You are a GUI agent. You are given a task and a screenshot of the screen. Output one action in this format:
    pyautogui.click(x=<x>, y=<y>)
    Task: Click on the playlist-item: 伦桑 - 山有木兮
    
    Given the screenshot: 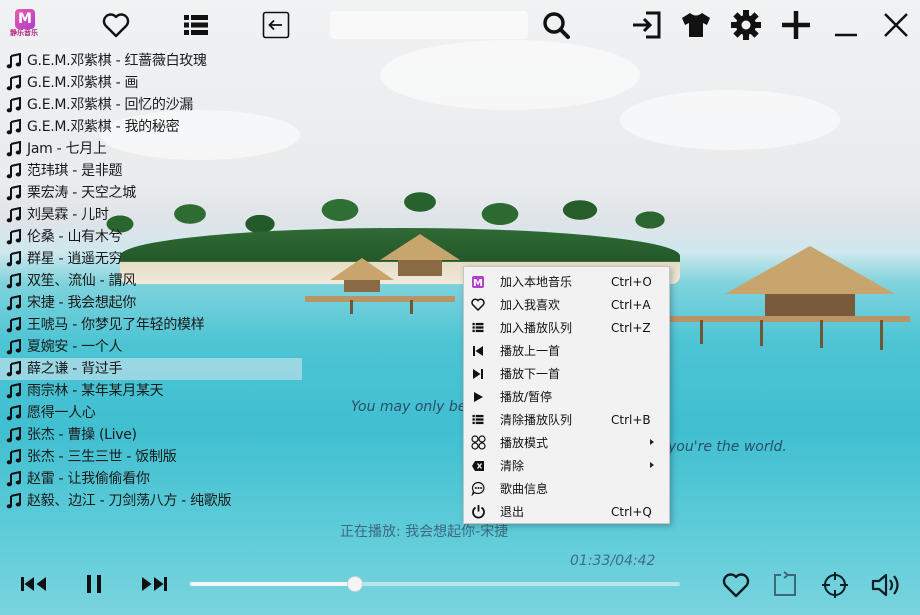 What is the action you would take?
    pyautogui.click(x=151, y=237)
    